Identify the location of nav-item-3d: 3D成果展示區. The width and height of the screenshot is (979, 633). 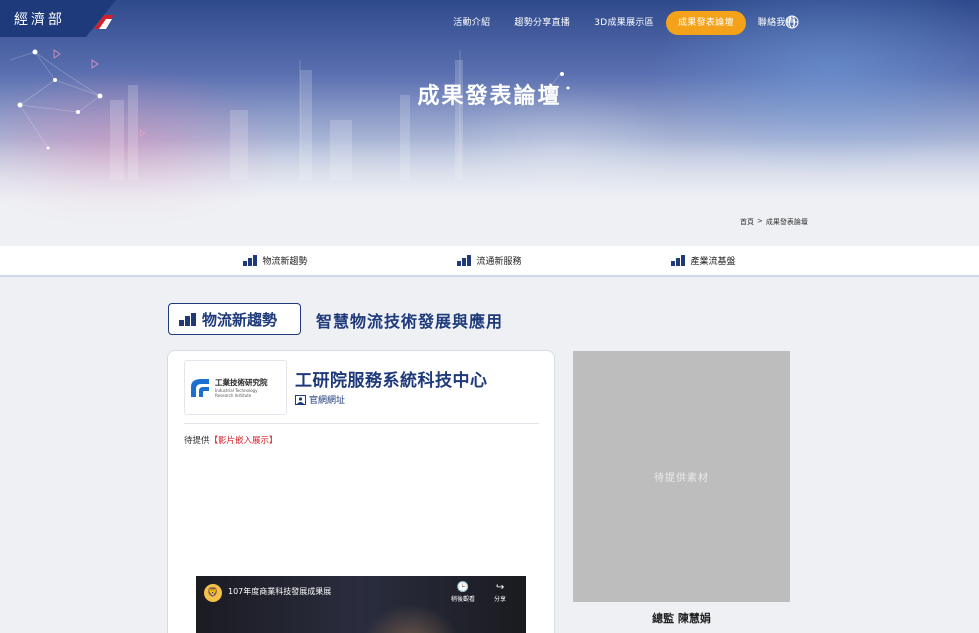
(624, 23).